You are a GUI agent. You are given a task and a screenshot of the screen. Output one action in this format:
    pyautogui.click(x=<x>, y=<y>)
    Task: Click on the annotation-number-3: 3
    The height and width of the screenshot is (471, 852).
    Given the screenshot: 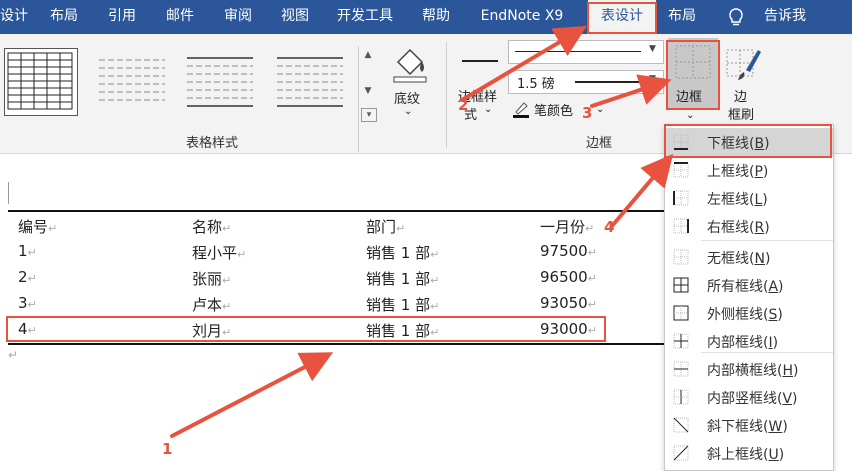 What is the action you would take?
    pyautogui.click(x=587, y=113)
    